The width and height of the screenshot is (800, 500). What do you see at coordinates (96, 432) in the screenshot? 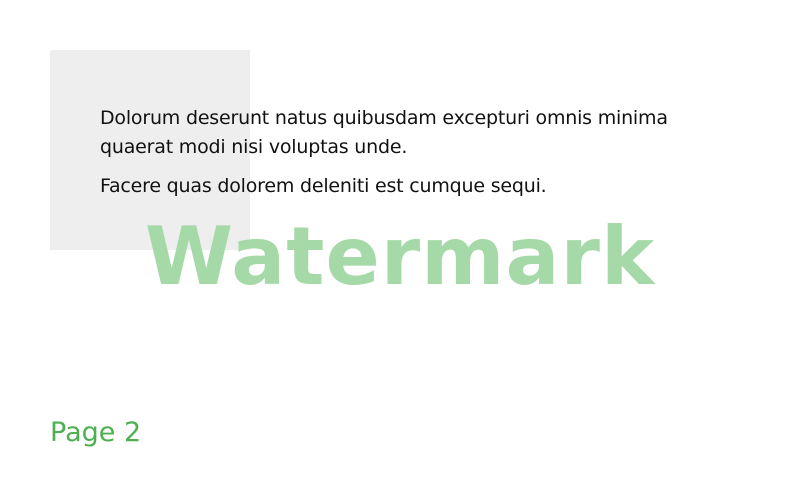
I see `page-number: Page 2` at bounding box center [96, 432].